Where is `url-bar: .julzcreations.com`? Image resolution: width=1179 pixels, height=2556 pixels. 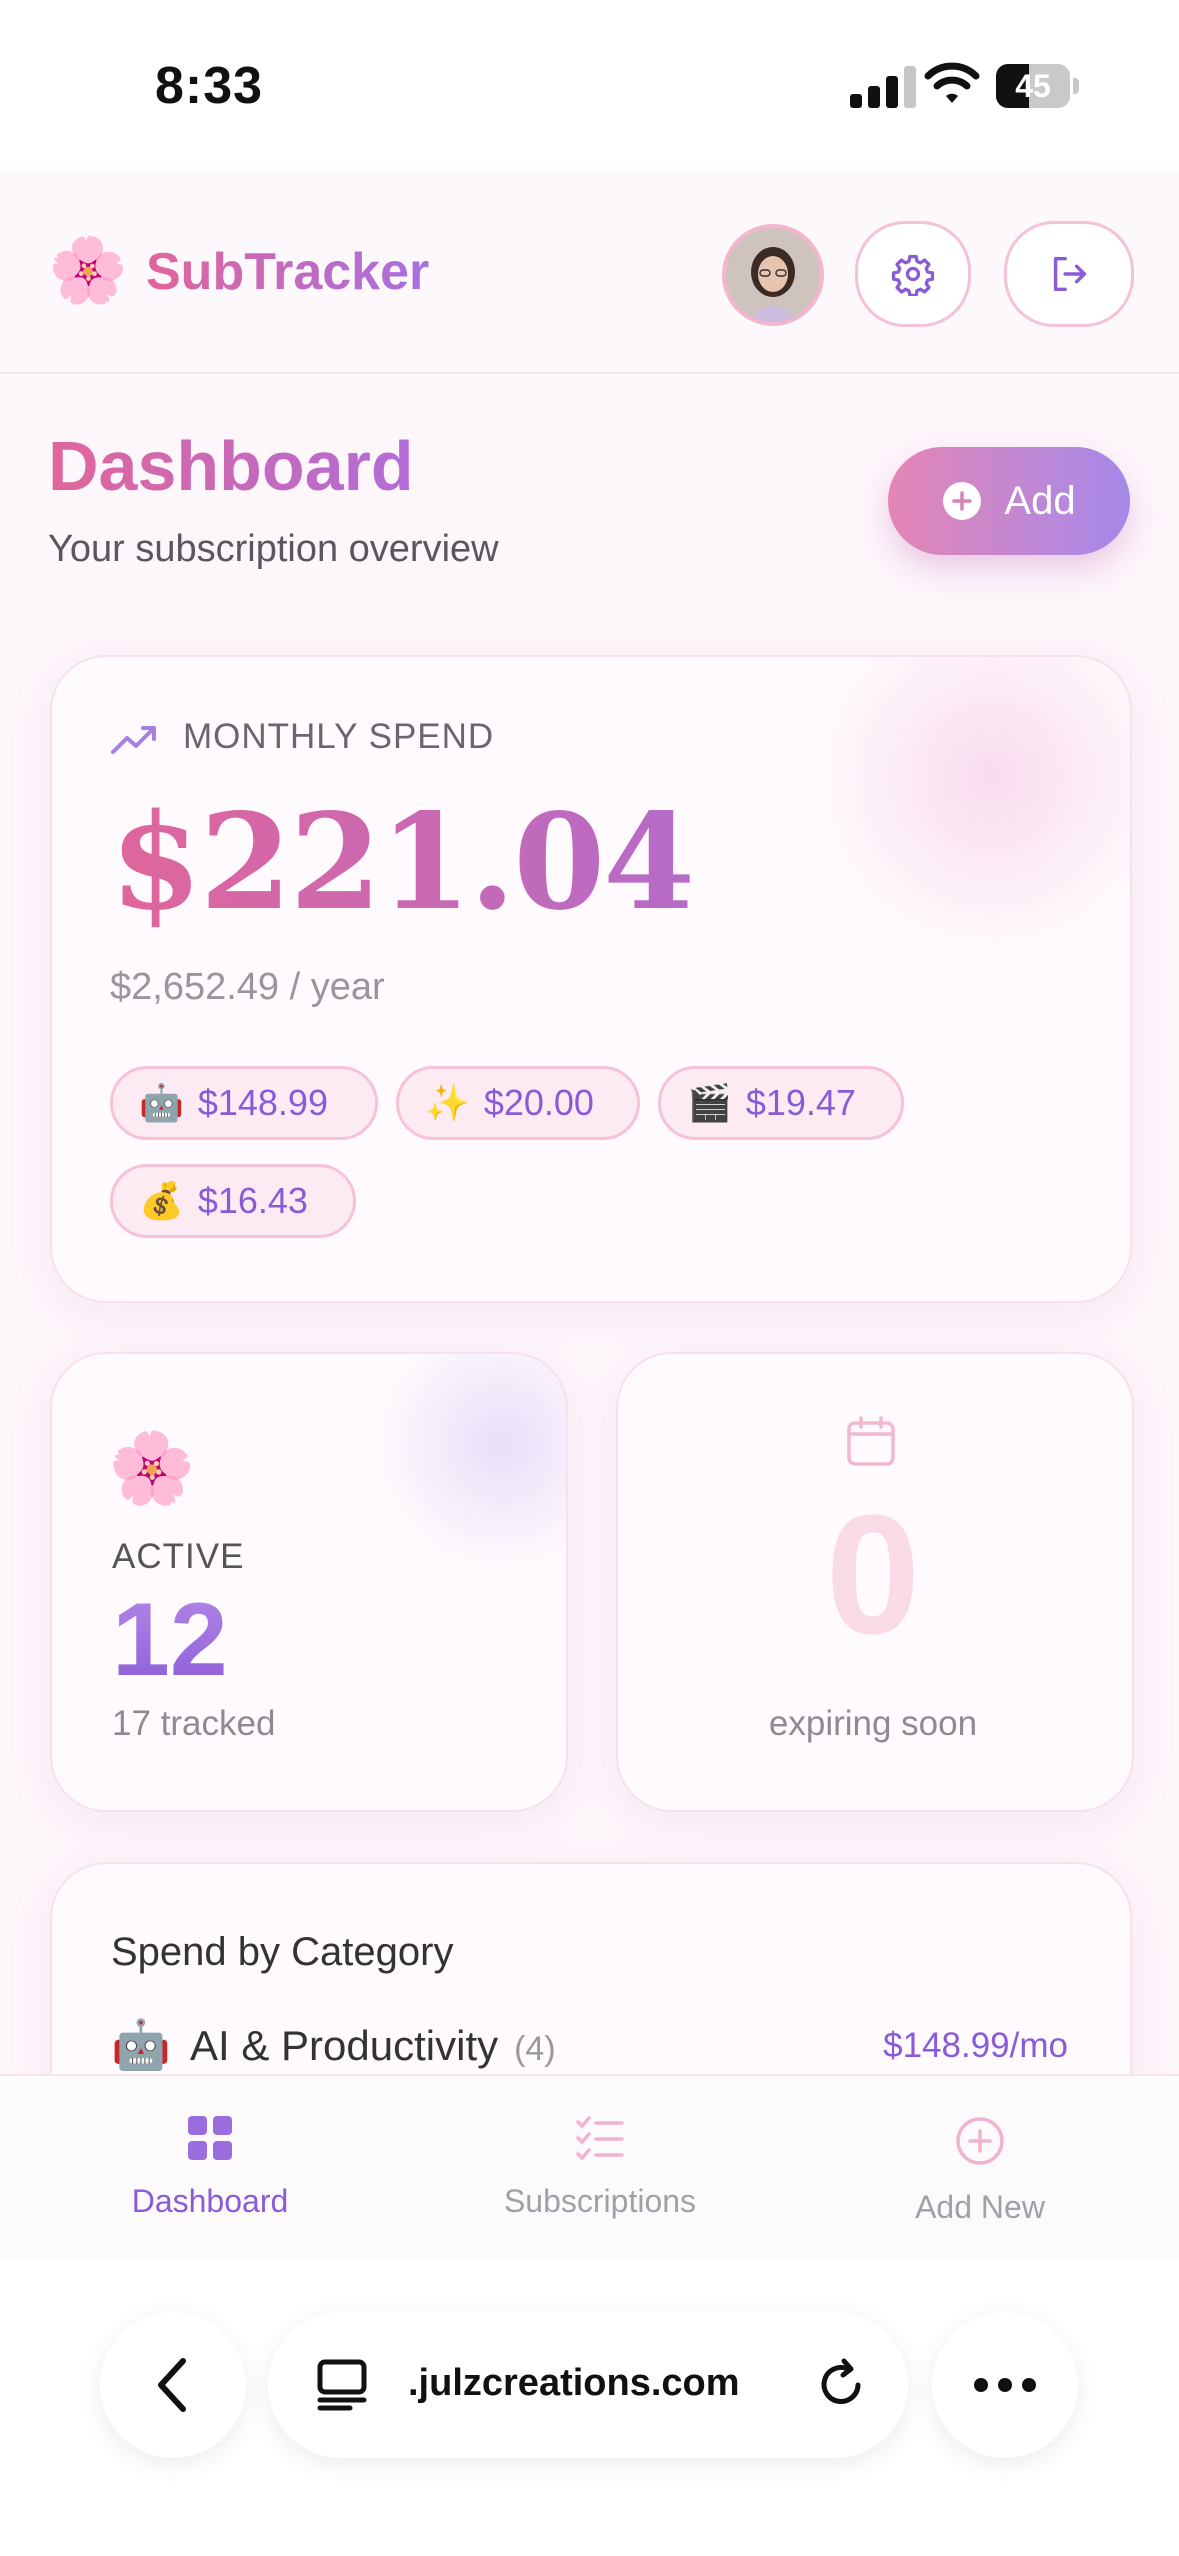 url-bar: .julzcreations.com is located at coordinates (588, 2385).